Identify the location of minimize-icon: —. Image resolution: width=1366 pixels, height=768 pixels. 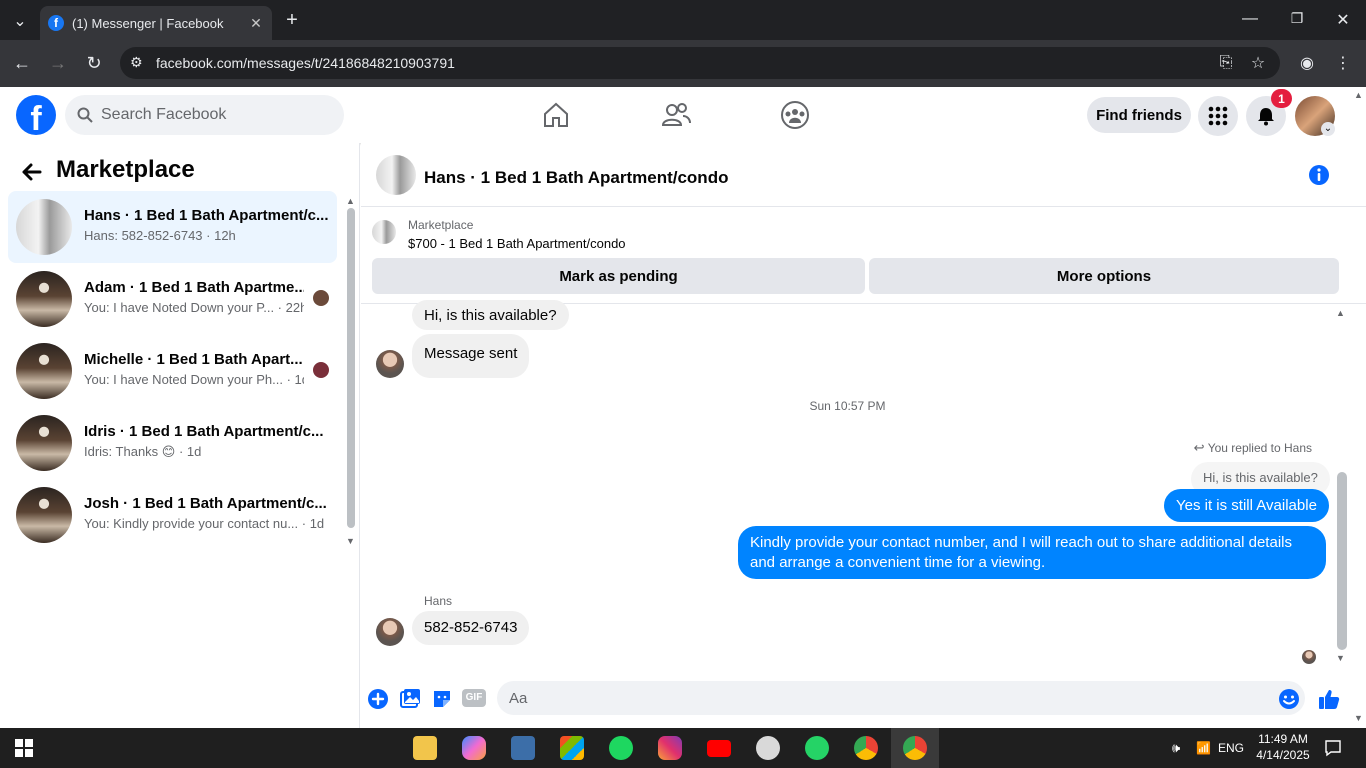
(1250, 19).